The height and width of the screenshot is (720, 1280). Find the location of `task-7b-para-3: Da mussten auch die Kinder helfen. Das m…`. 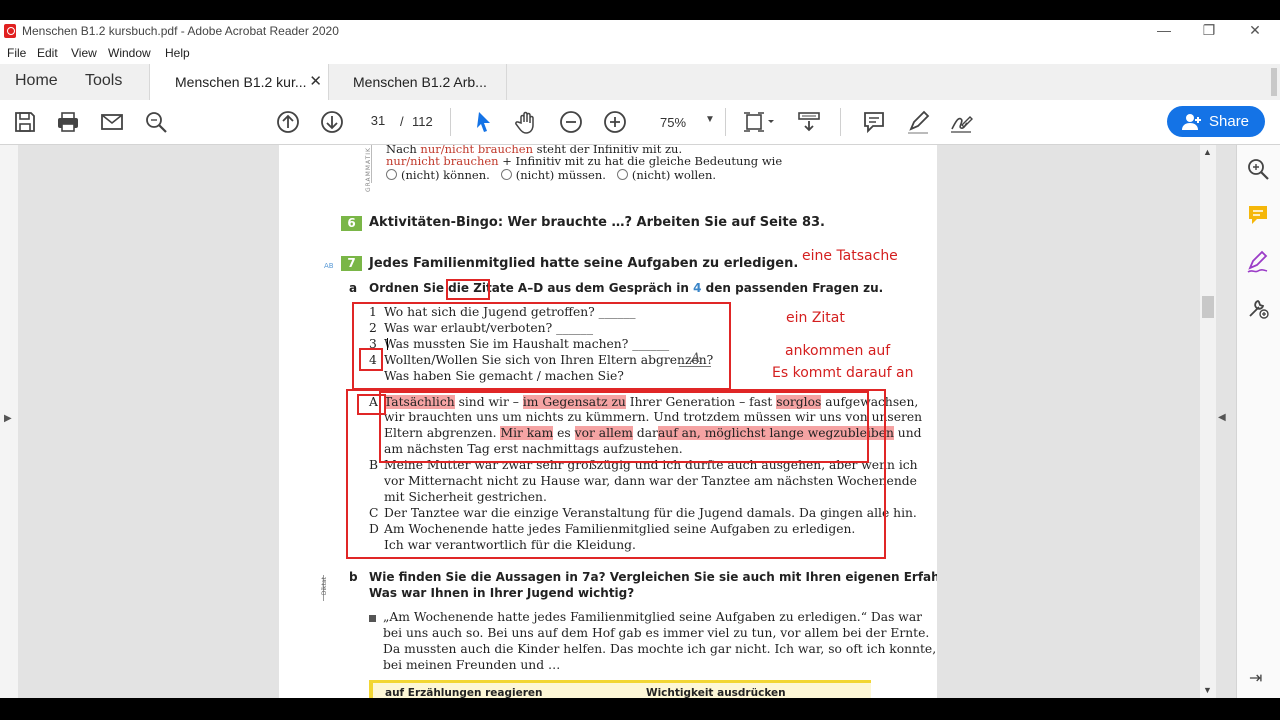

task-7b-para-3: Da mussten auch die Kinder helfen. Das m… is located at coordinates (660, 649).